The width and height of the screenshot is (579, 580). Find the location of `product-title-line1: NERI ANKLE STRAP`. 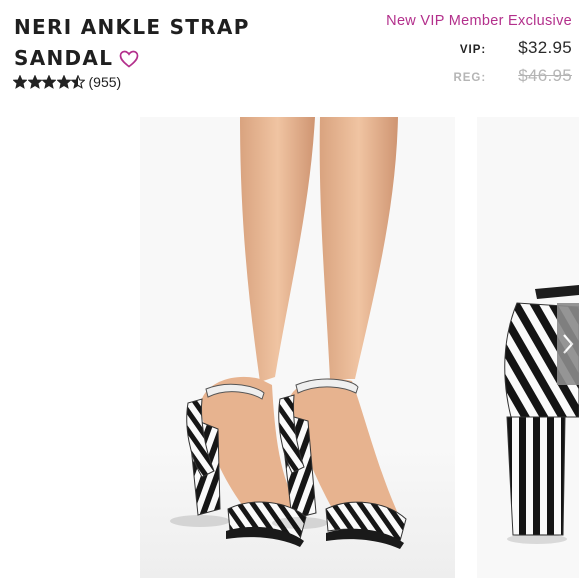

product-title-line1: NERI ANKLE STRAP is located at coordinates (132, 27).